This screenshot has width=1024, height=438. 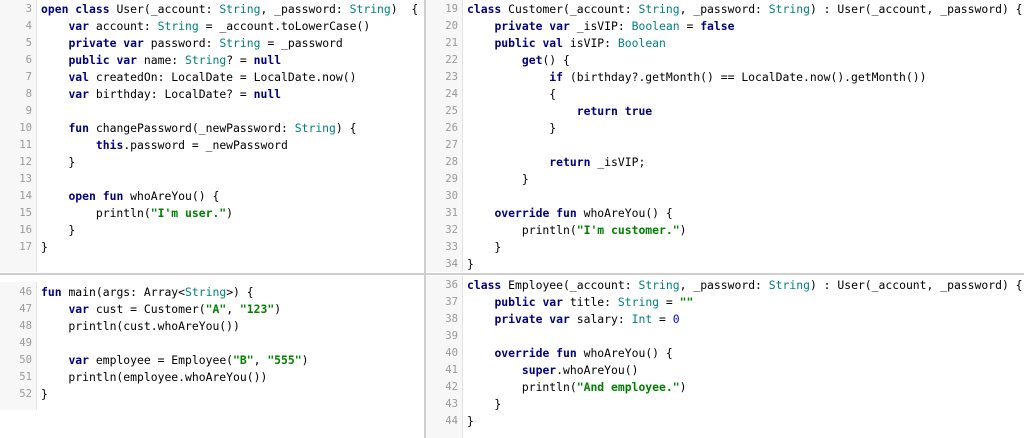 I want to click on code-text: public var title: String = "", so click(x=580, y=302).